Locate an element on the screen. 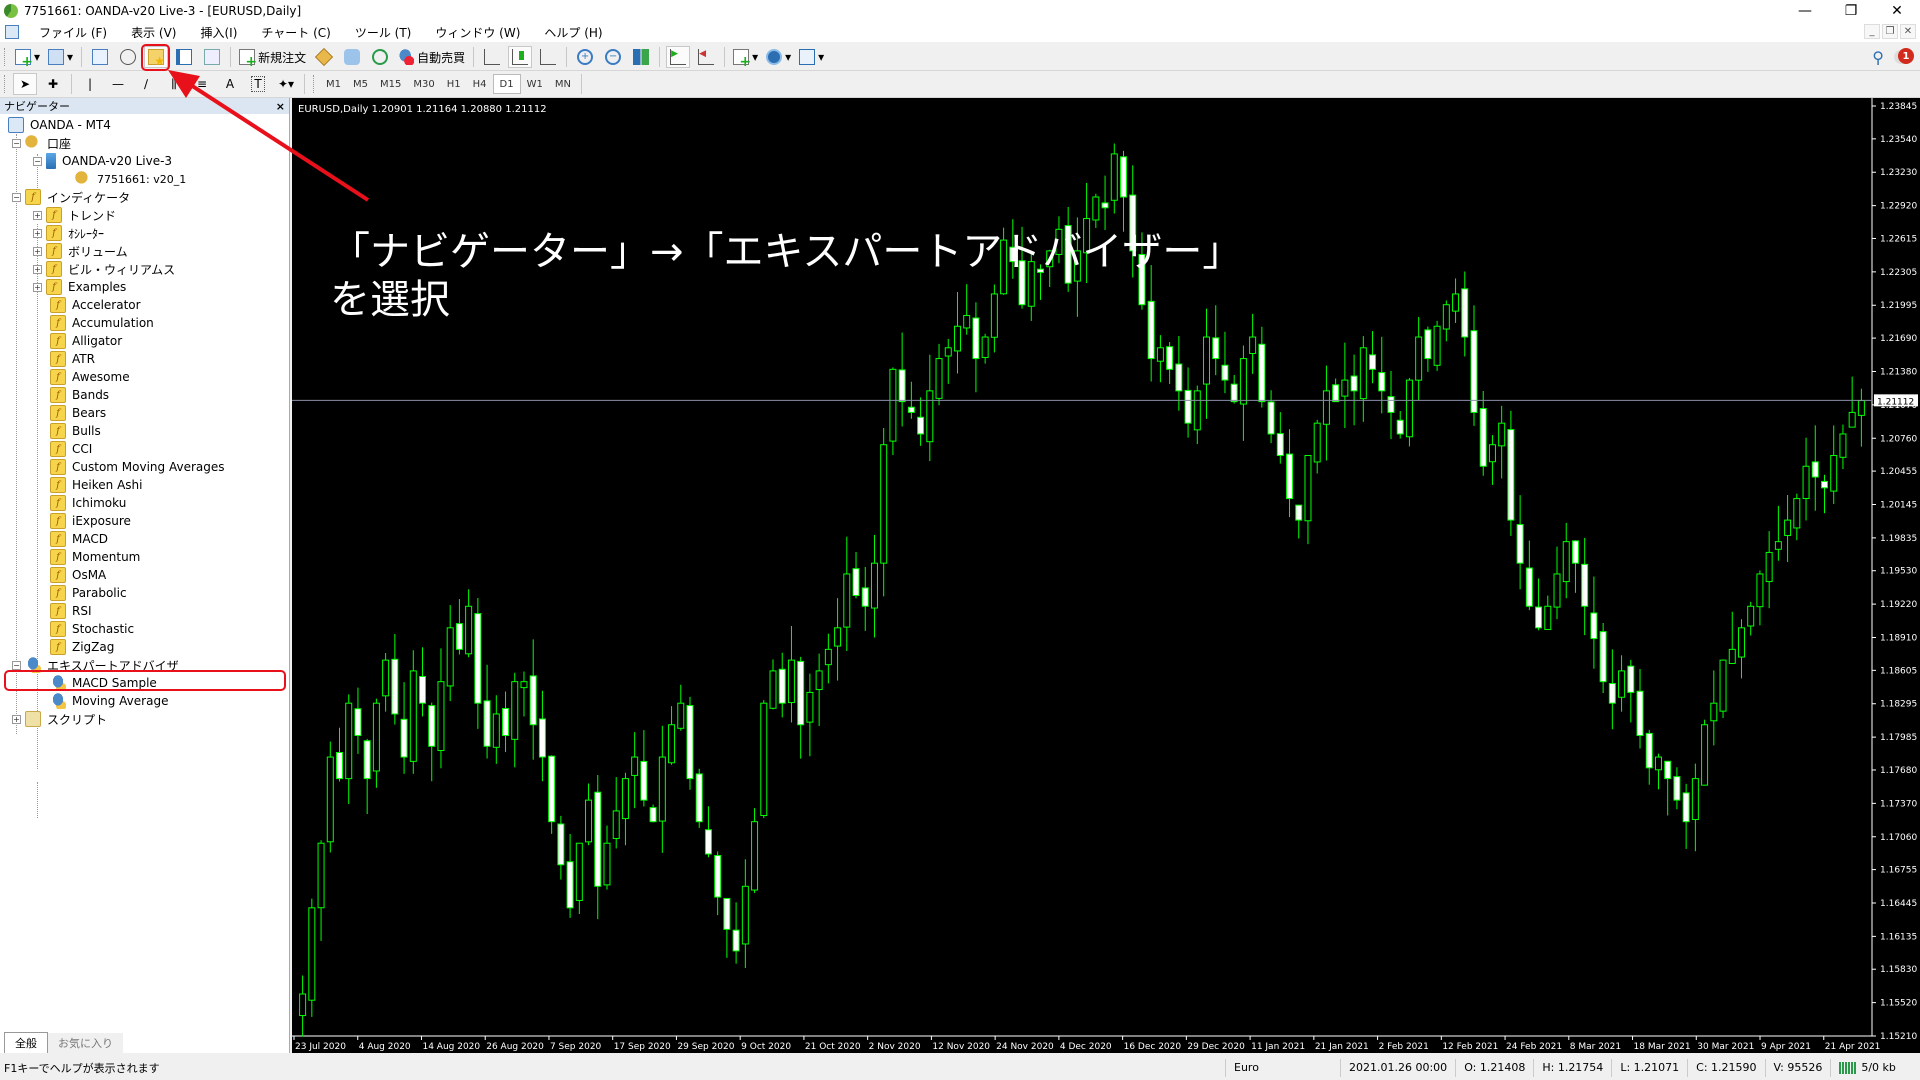 Image resolution: width=1920 pixels, height=1080 pixels. notification-badge: 1 is located at coordinates (1906, 56).